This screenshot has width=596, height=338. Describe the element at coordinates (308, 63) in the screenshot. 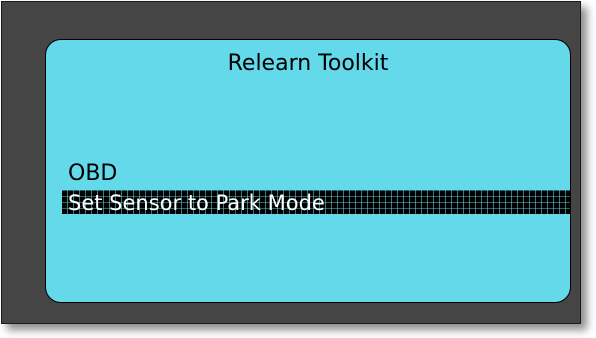

I see `screen-title: Relearn Toolkit` at that location.